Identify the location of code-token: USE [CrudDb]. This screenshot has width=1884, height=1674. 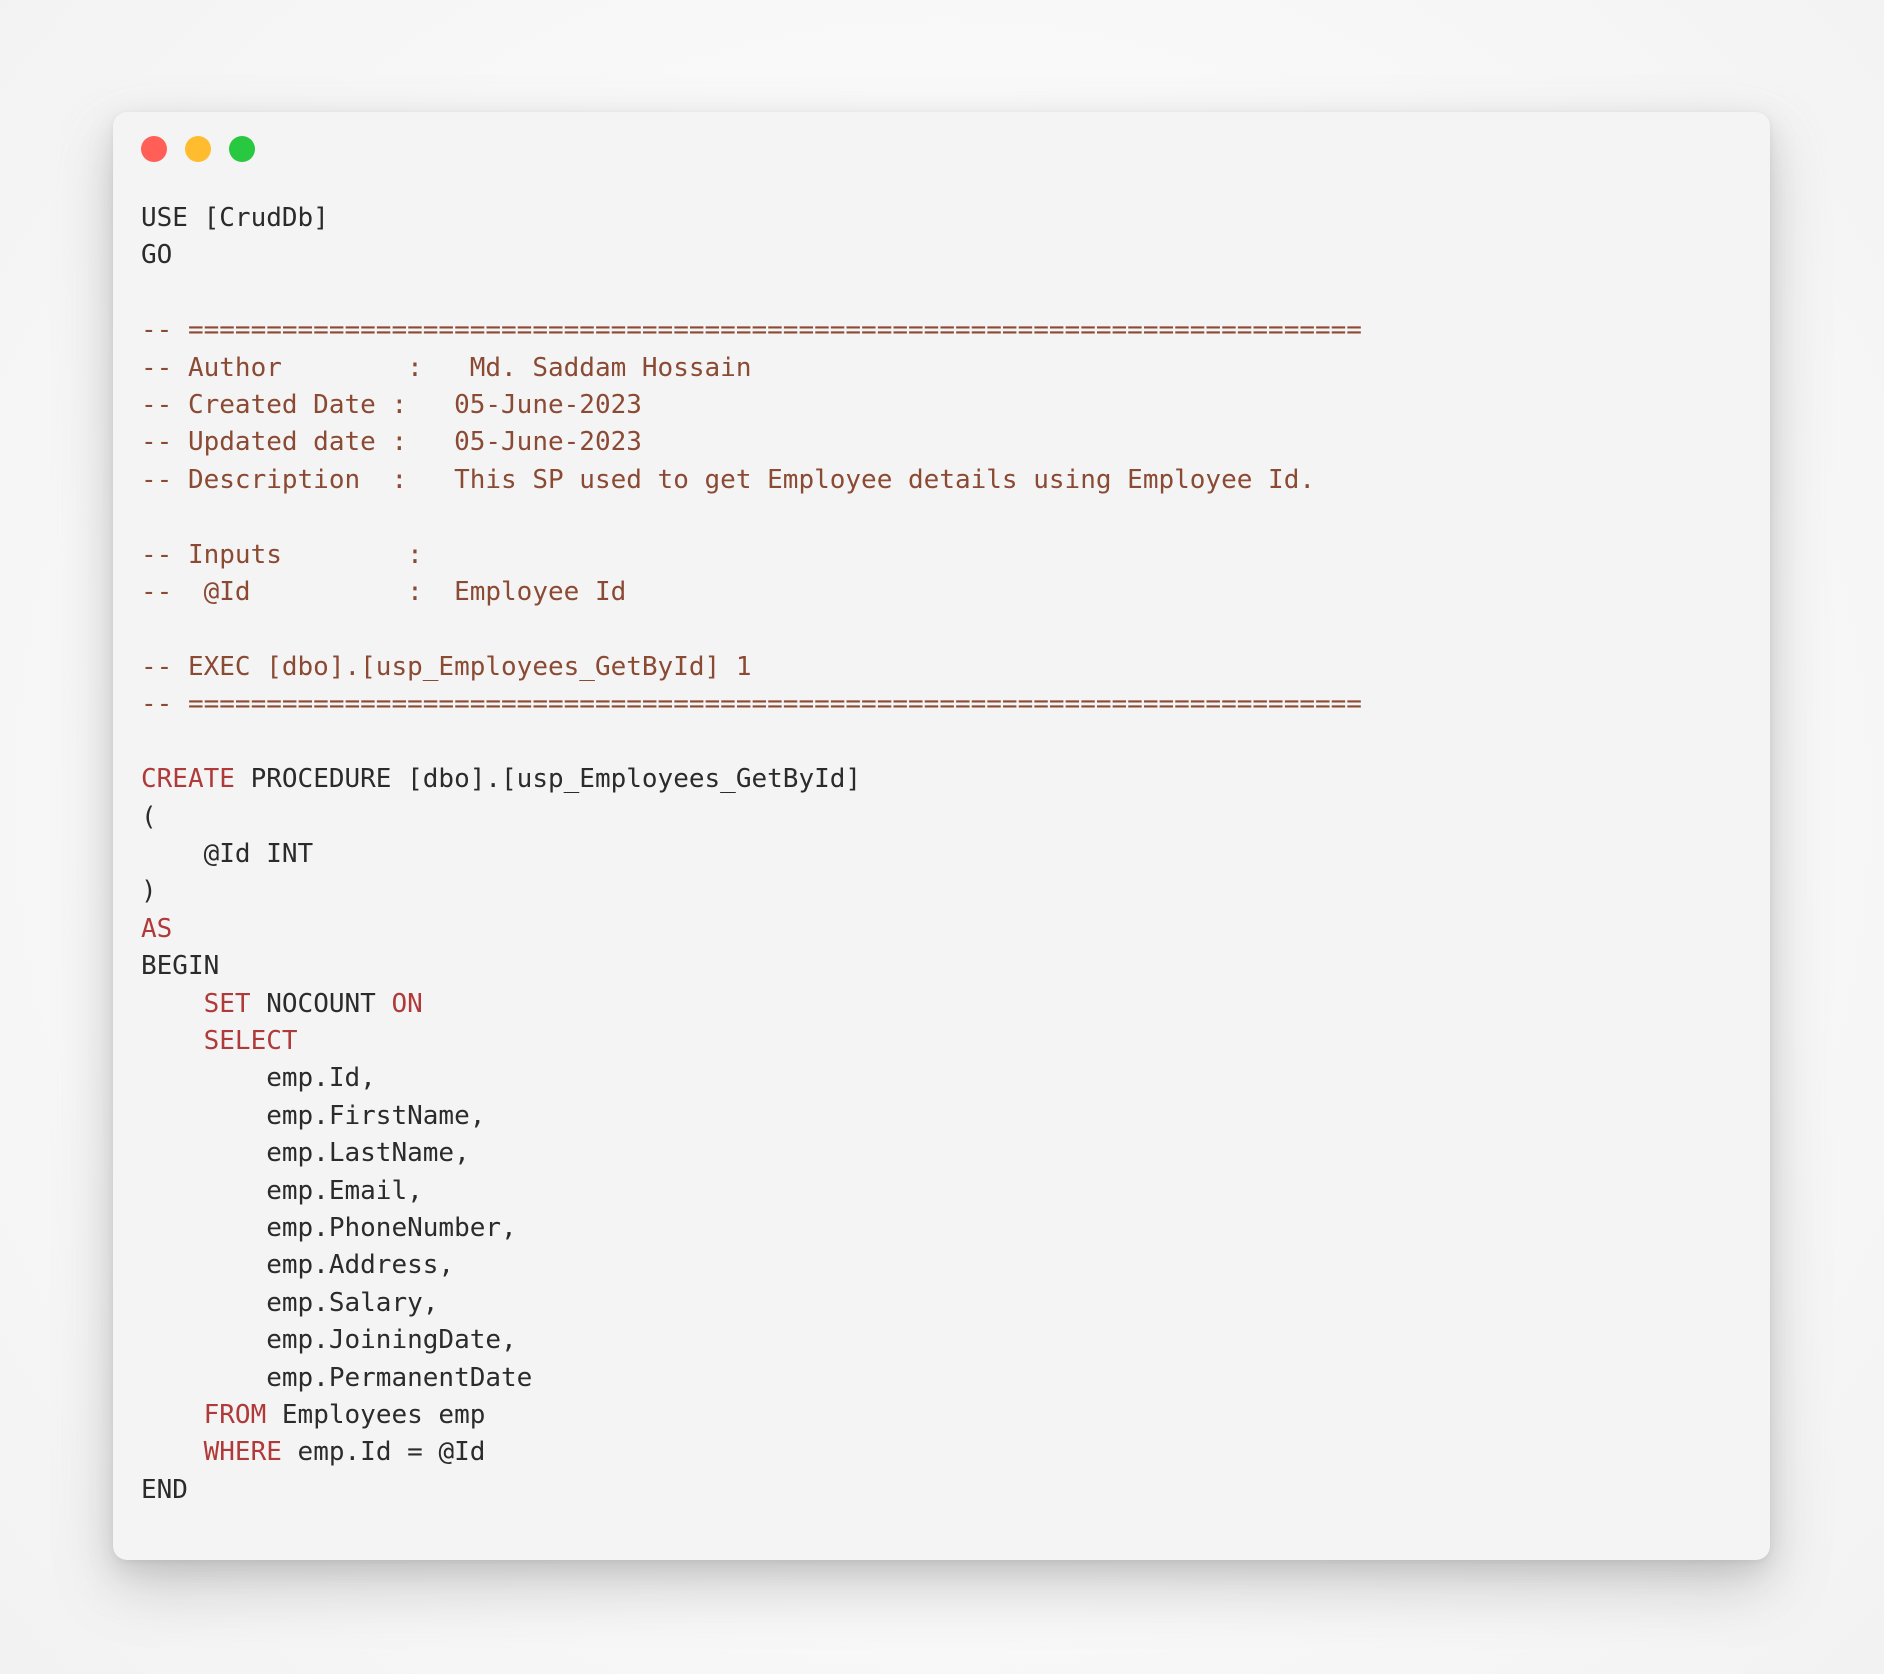
(235, 218).